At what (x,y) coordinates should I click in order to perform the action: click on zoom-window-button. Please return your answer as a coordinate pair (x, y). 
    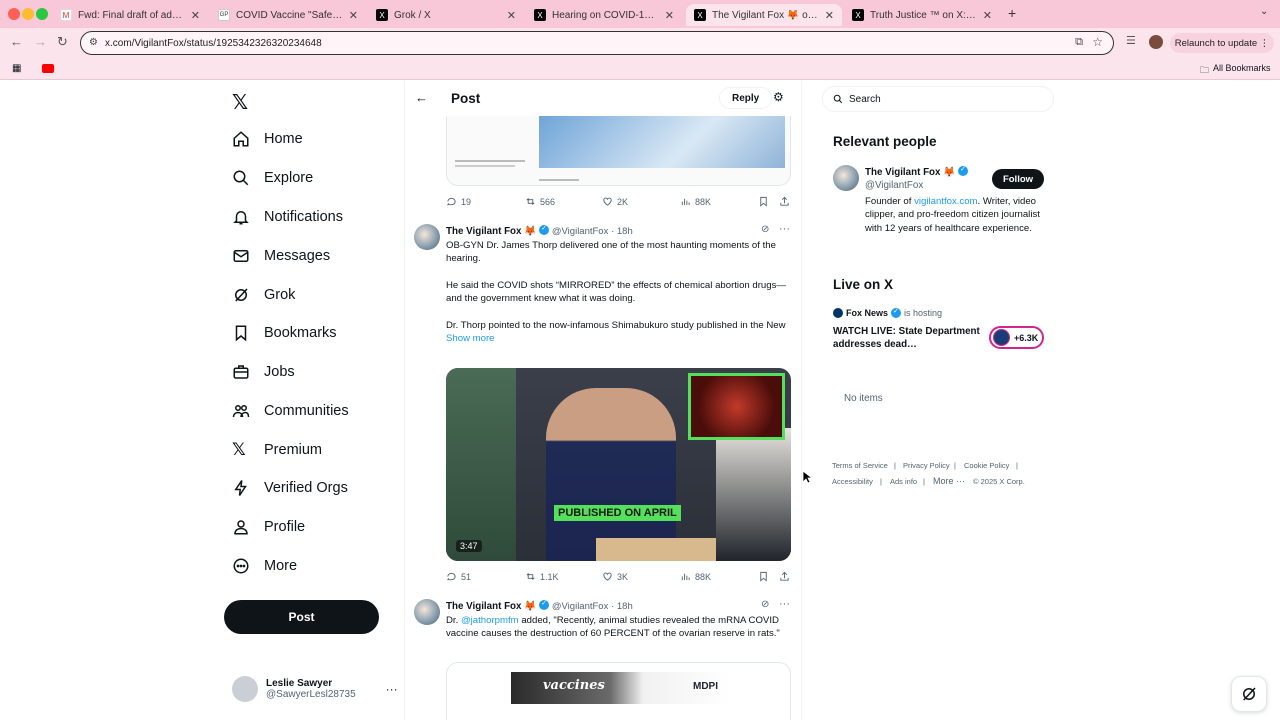
    Looking at the image, I should click on (42, 14).